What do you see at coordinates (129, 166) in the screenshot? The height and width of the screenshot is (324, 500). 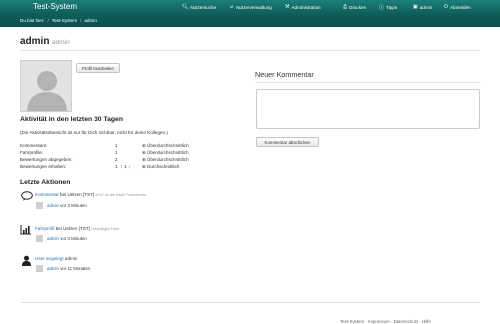 I see `thumbs-down-icon: ↓` at bounding box center [129, 166].